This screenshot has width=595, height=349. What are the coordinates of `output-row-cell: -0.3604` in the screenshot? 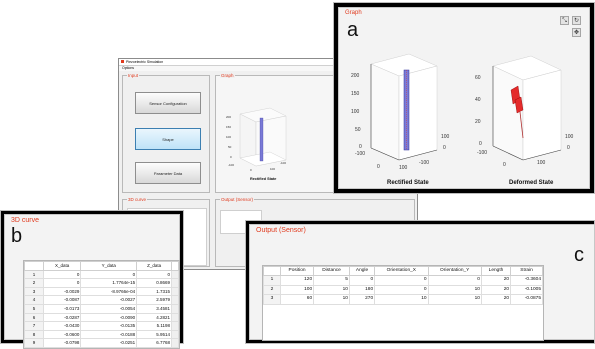 It's located at (526, 280).